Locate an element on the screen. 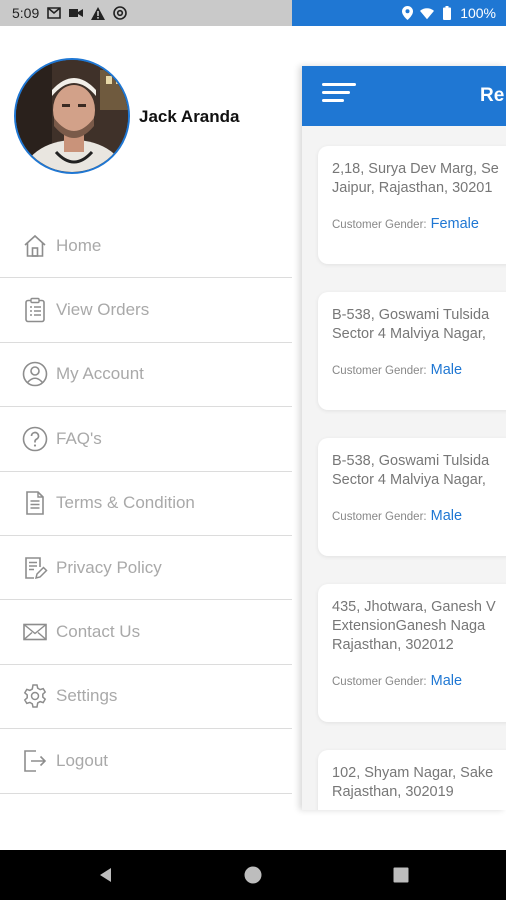  warning-icon is located at coordinates (98, 13).